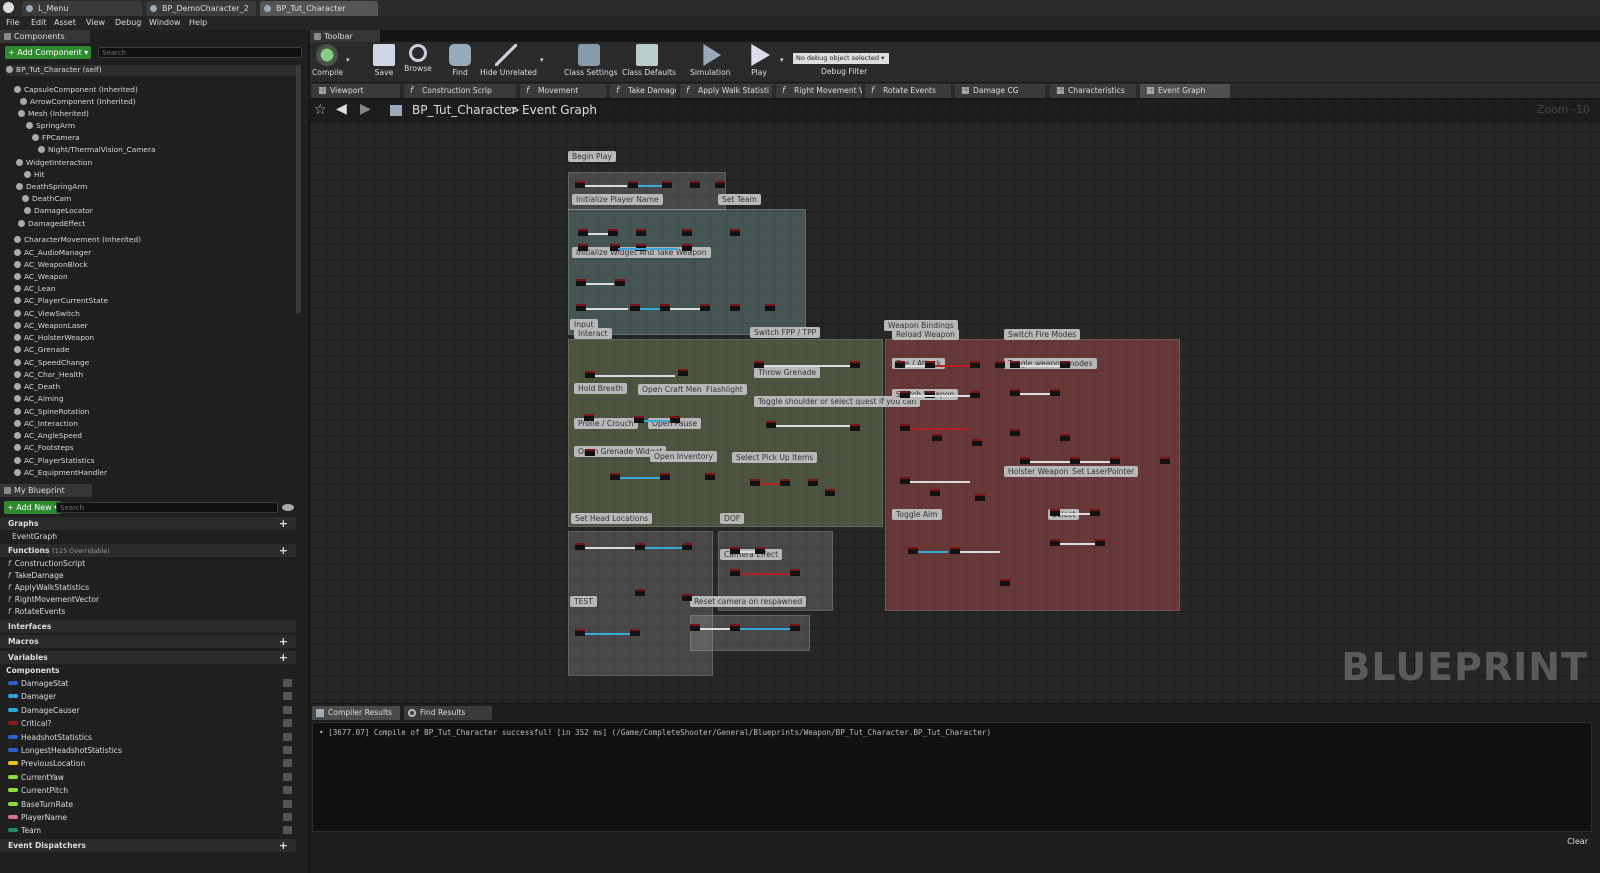 This screenshot has width=1600, height=873. Describe the element at coordinates (787, 372) in the screenshot. I see `comment-title: Throw Grenade` at that location.